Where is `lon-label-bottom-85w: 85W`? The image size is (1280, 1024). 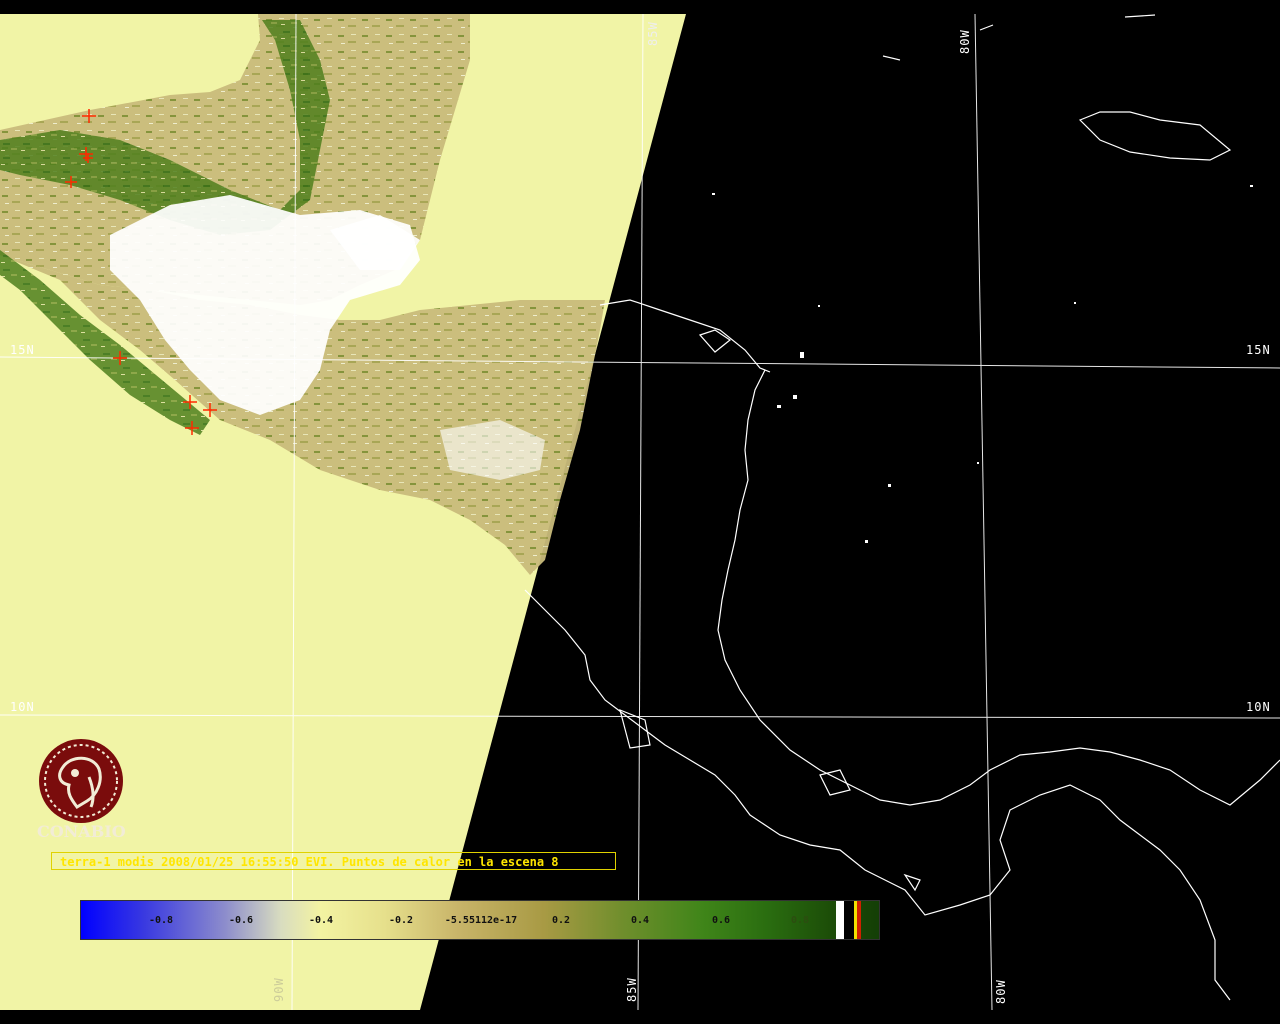 lon-label-bottom-85w: 85W is located at coordinates (632, 989).